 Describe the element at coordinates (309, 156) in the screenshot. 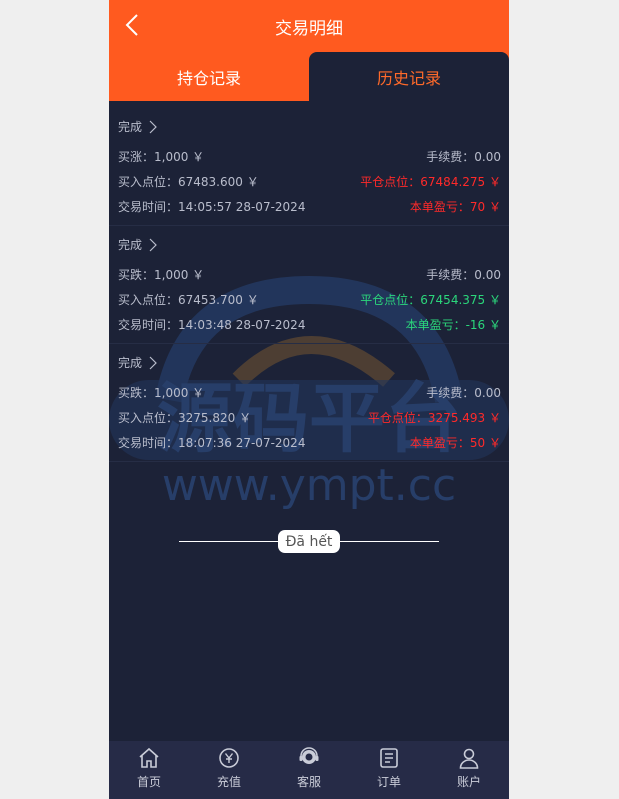

I see `record-row-amount: 买涨：1,000 ￥ 手续费：0.00` at that location.